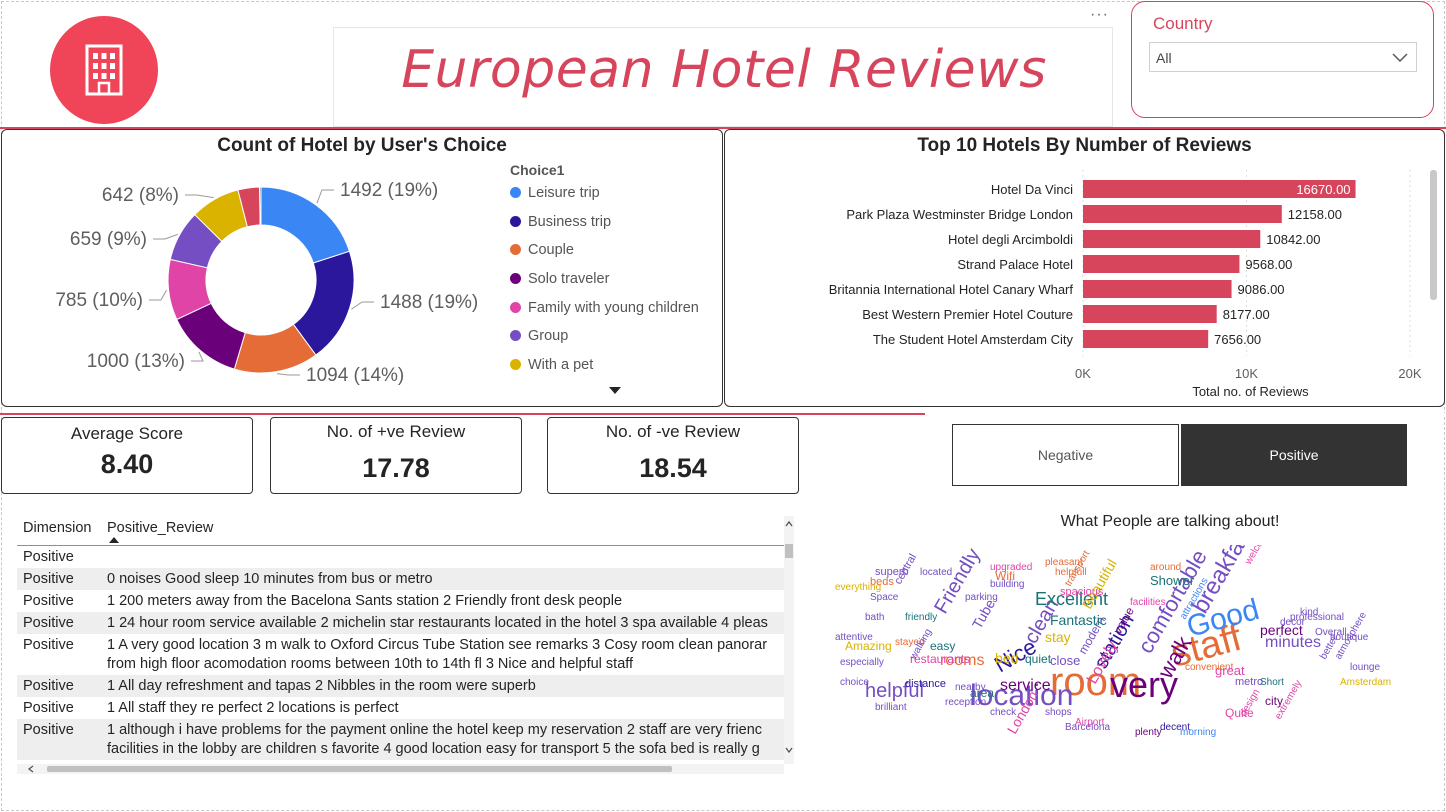  What do you see at coordinates (604, 222) in the screenshot?
I see `legend-item: Business trip` at bounding box center [604, 222].